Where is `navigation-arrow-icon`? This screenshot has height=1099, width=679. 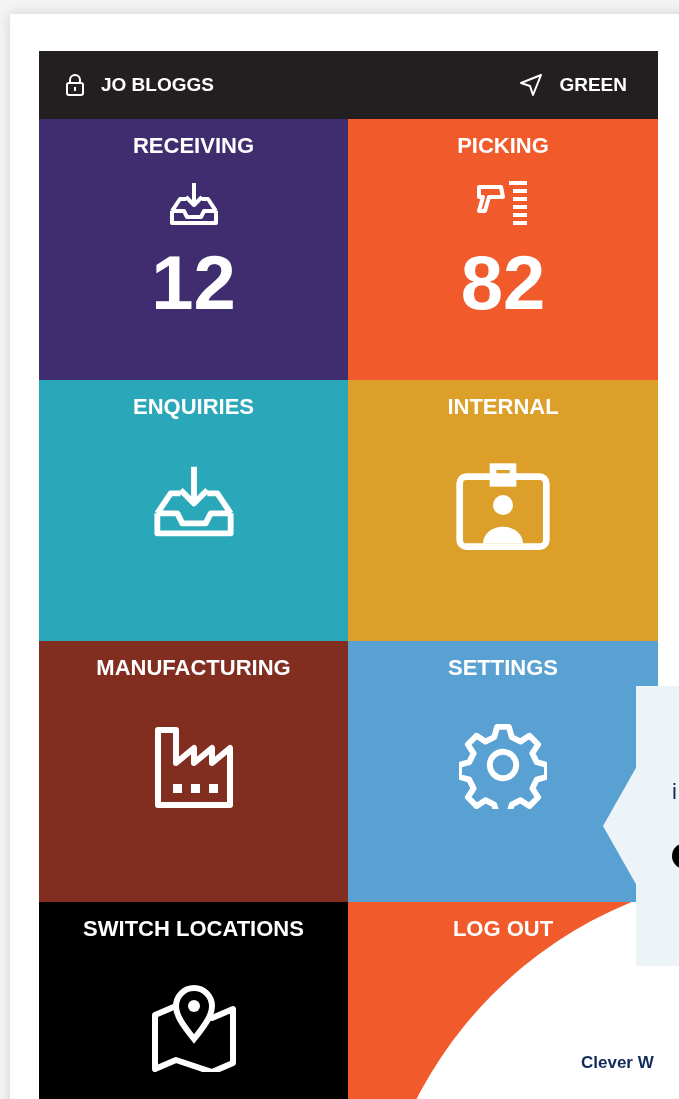
navigation-arrow-icon is located at coordinates (531, 85).